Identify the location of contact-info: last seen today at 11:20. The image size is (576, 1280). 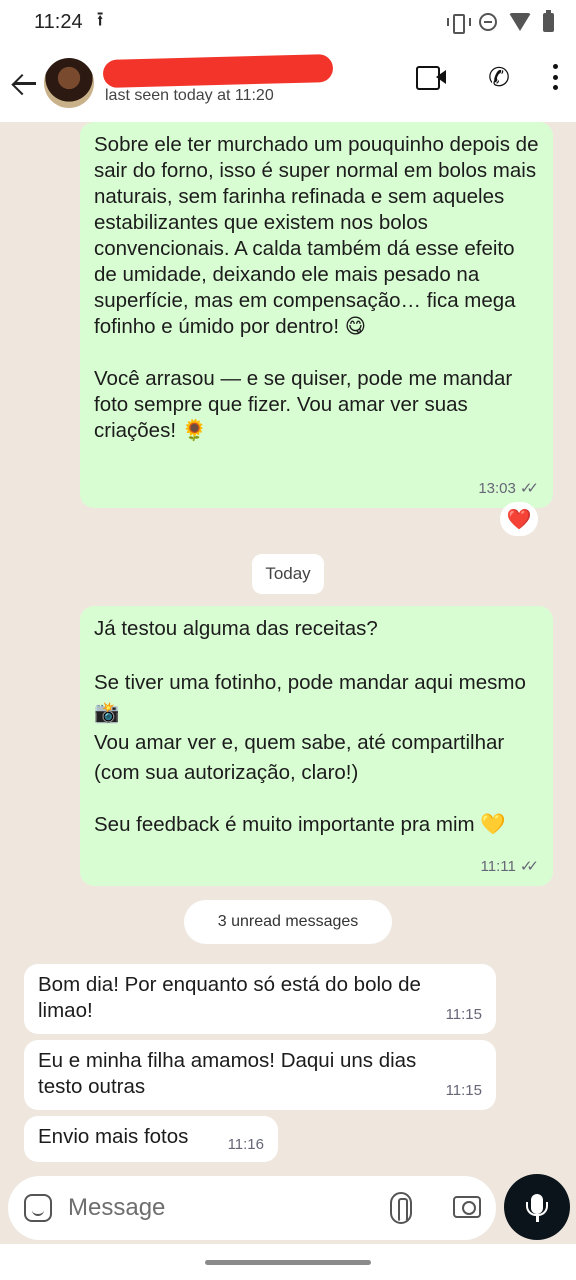
(223, 83).